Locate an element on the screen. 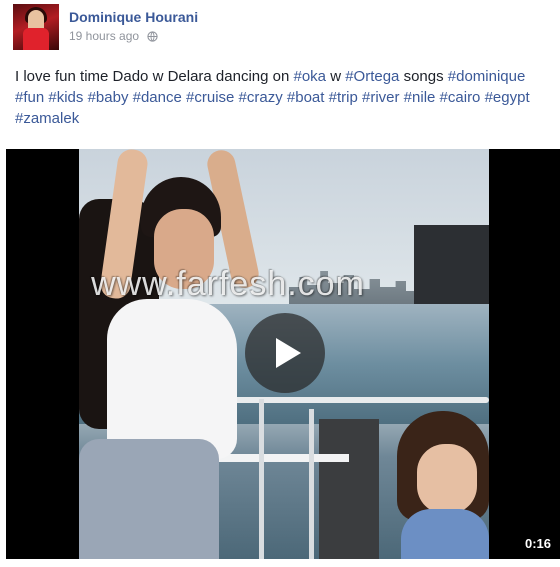 This screenshot has height=567, width=560. boat-railing is located at coordinates (279, 458).